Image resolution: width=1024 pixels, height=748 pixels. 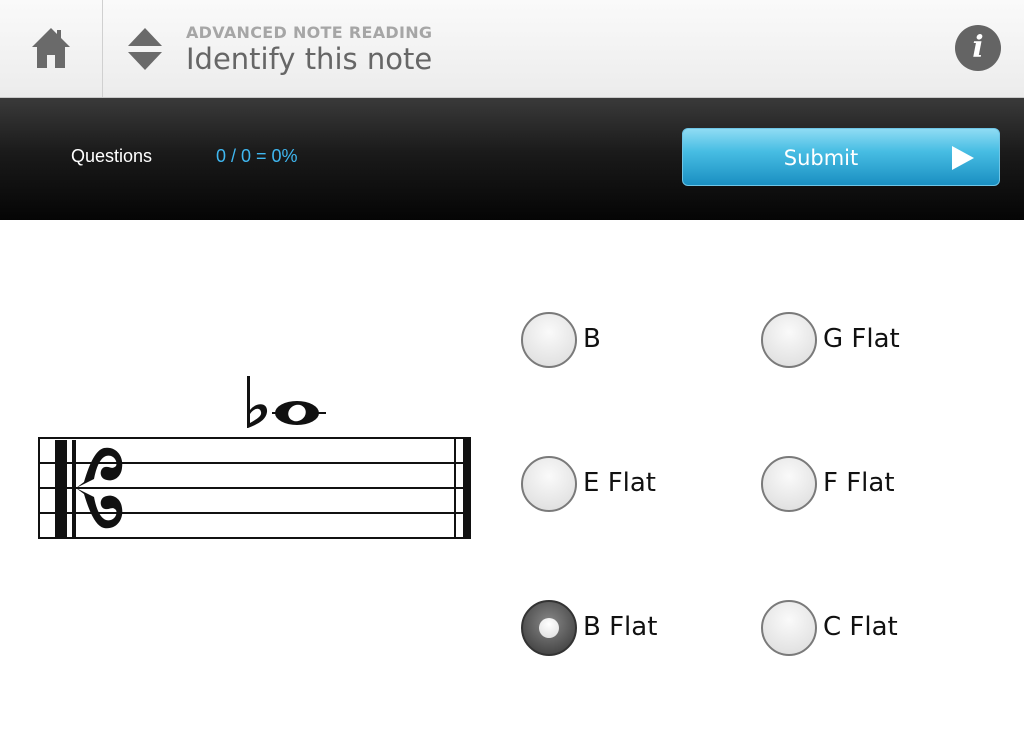 I want to click on submit-button: Submit, so click(x=841, y=157).